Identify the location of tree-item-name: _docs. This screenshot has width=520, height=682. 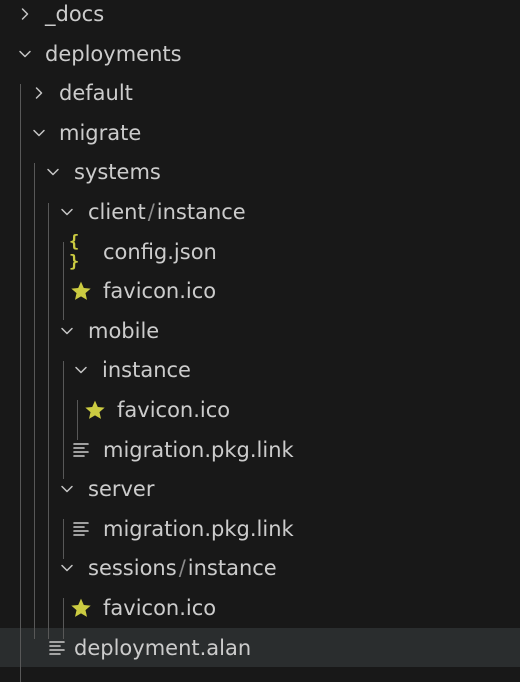
(75, 14).